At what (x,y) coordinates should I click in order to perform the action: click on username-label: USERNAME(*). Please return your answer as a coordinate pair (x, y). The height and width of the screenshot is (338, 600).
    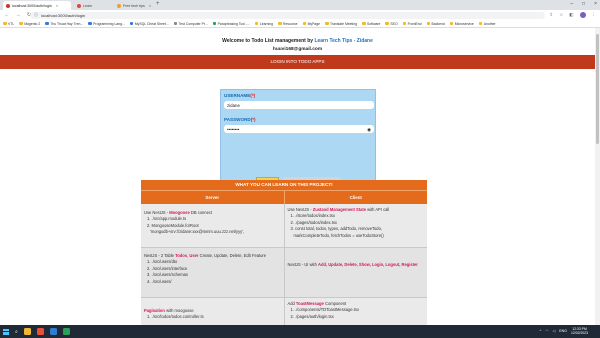
    Looking at the image, I should click on (240, 95).